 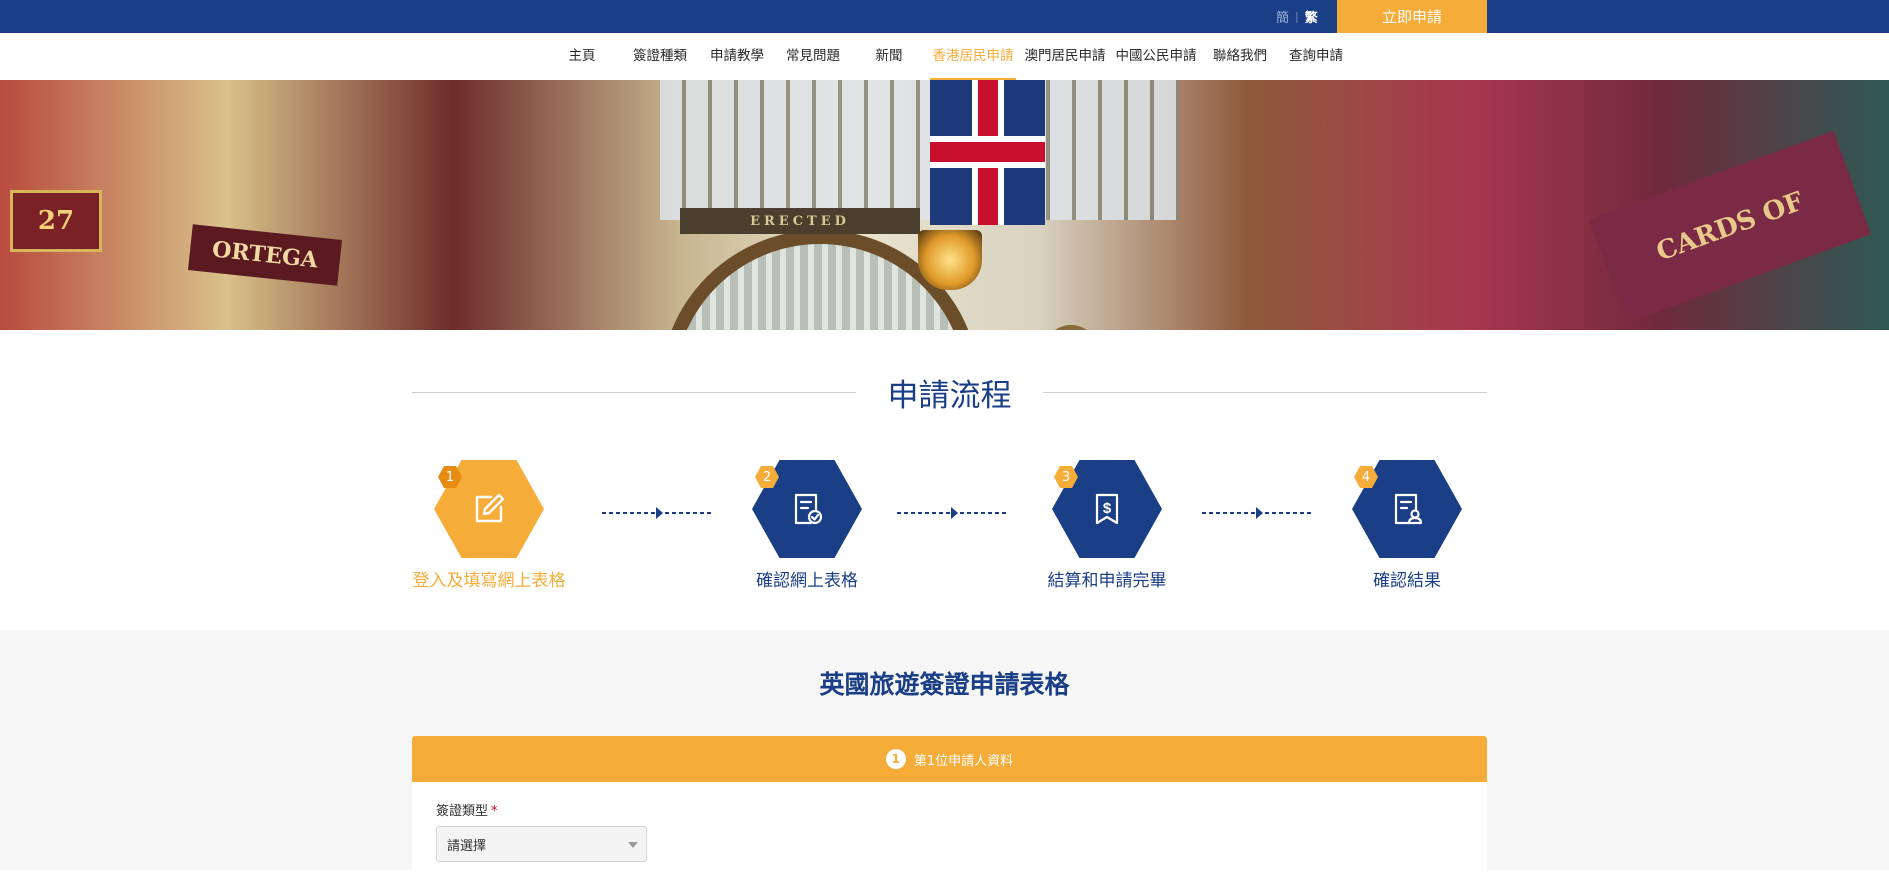 I want to click on lang-simplified-link: 簡, so click(x=1282, y=16).